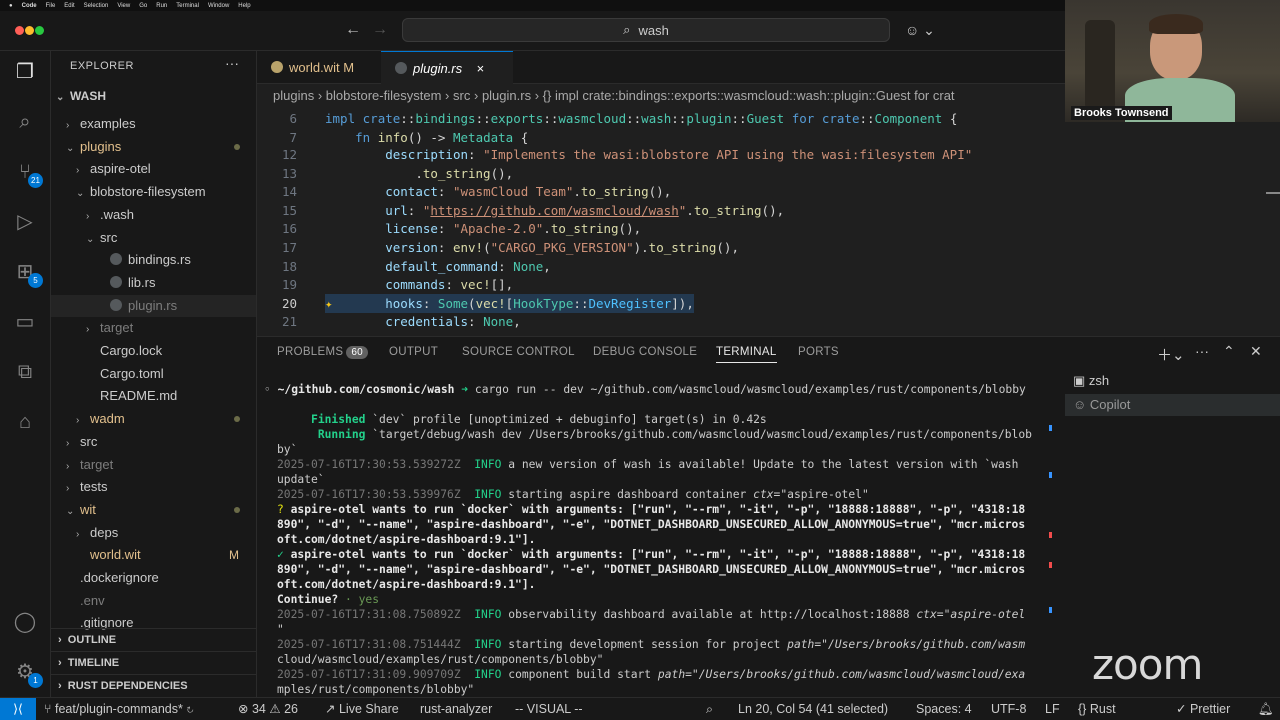  What do you see at coordinates (161, 6) in the screenshot?
I see `menu-run: Run` at bounding box center [161, 6].